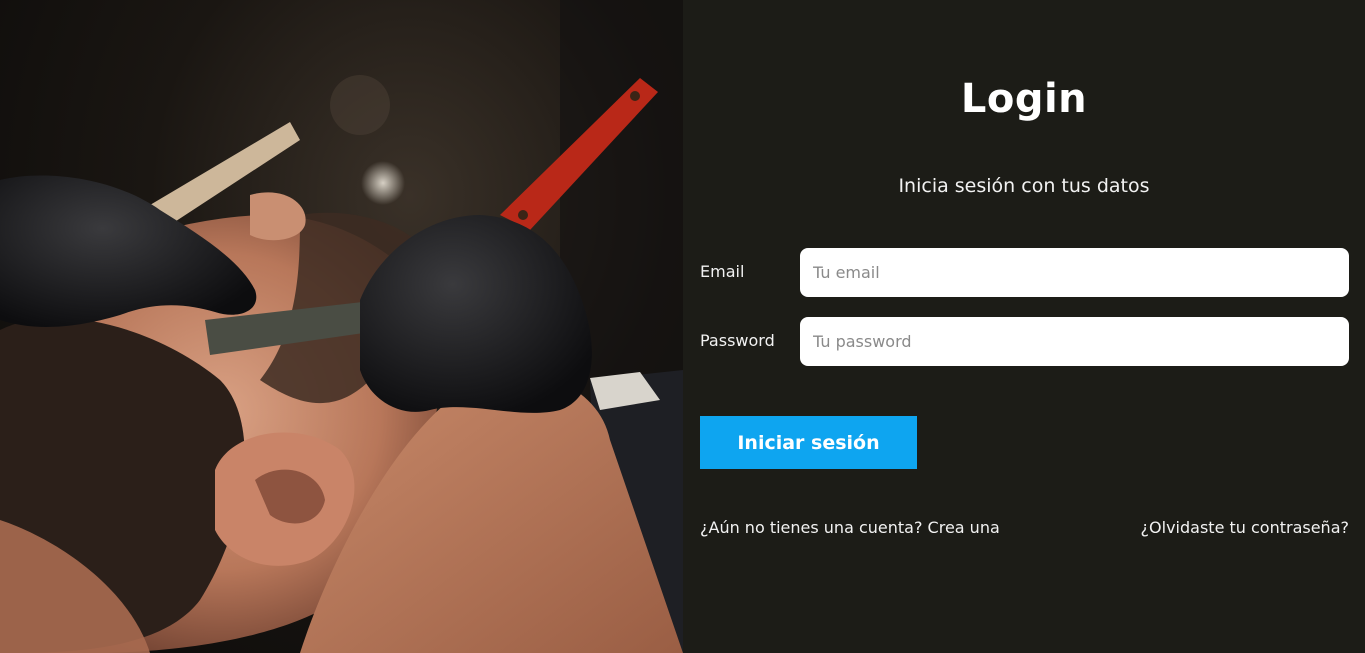  Describe the element at coordinates (737, 340) in the screenshot. I see `password-label: Password` at that location.